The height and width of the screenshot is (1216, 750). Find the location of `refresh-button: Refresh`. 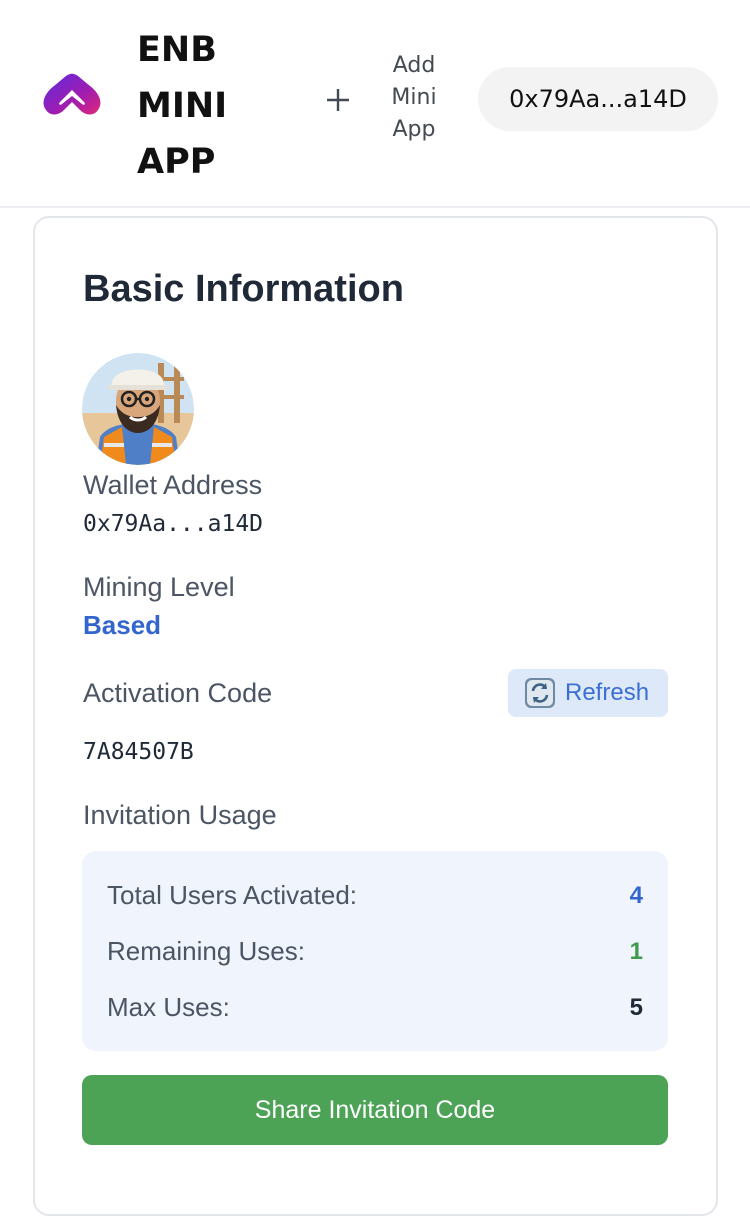

refresh-button: Refresh is located at coordinates (588, 693).